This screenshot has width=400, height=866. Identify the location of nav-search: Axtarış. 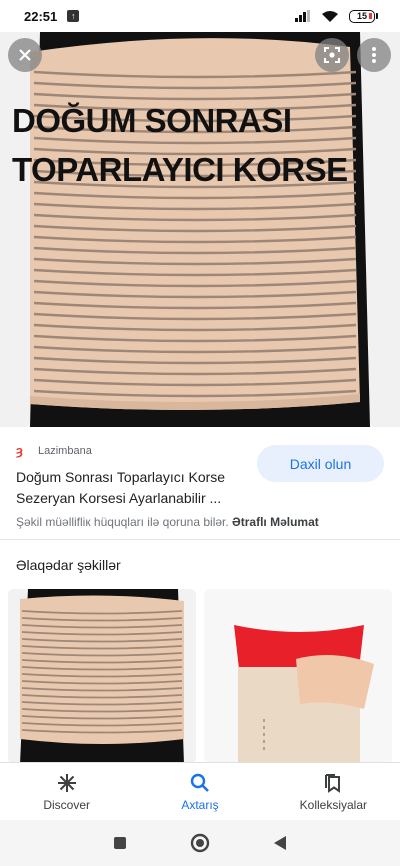
(199, 791).